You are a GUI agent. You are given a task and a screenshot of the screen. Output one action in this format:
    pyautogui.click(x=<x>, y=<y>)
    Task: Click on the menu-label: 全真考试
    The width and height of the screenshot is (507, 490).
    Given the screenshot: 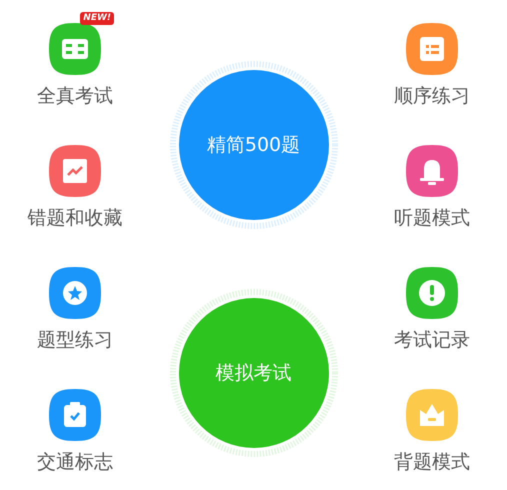 What is the action you would take?
    pyautogui.click(x=75, y=96)
    